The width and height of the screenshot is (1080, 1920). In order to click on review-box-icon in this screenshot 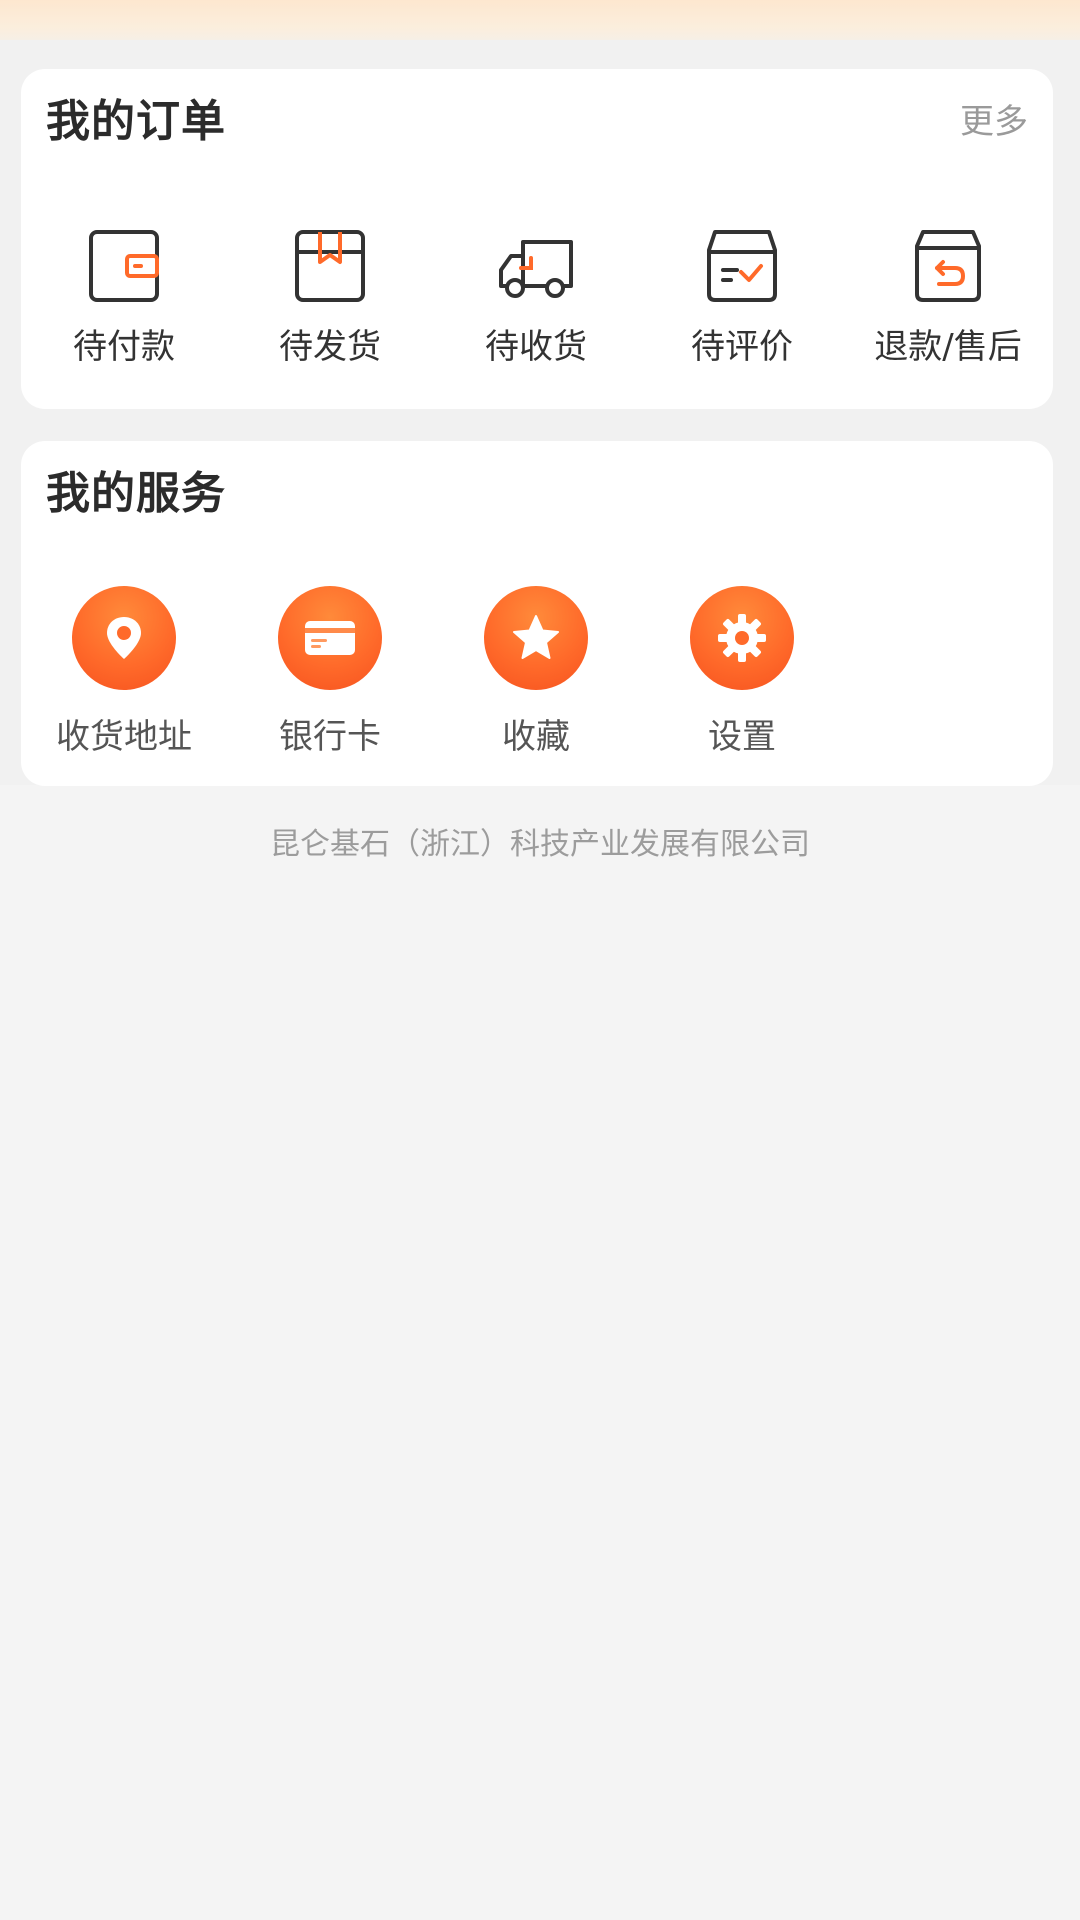, I will do `click(742, 266)`.